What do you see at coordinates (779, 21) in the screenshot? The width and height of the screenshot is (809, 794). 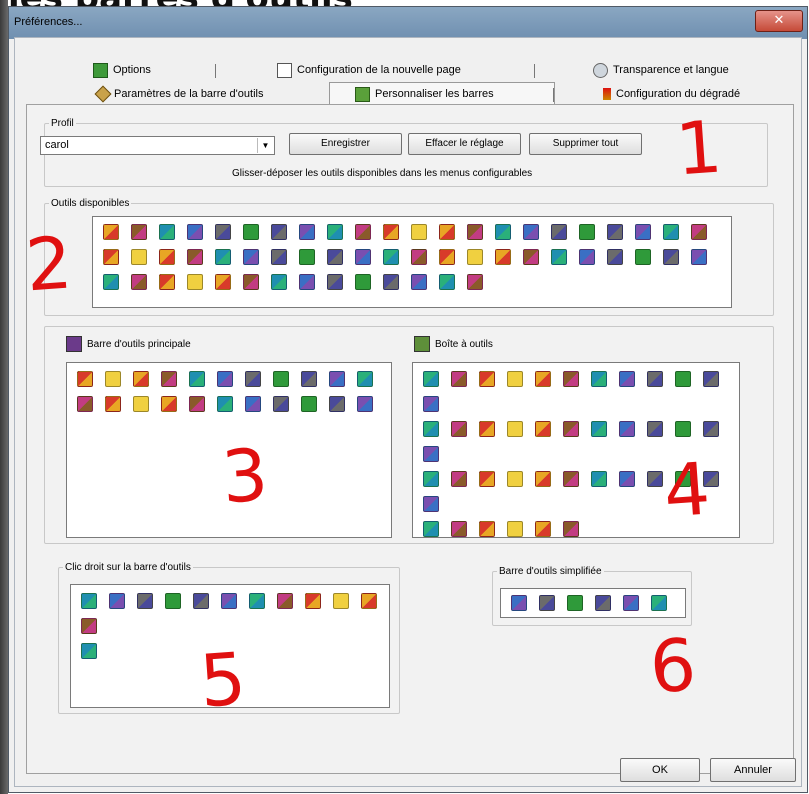 I see `close-button: ✕` at bounding box center [779, 21].